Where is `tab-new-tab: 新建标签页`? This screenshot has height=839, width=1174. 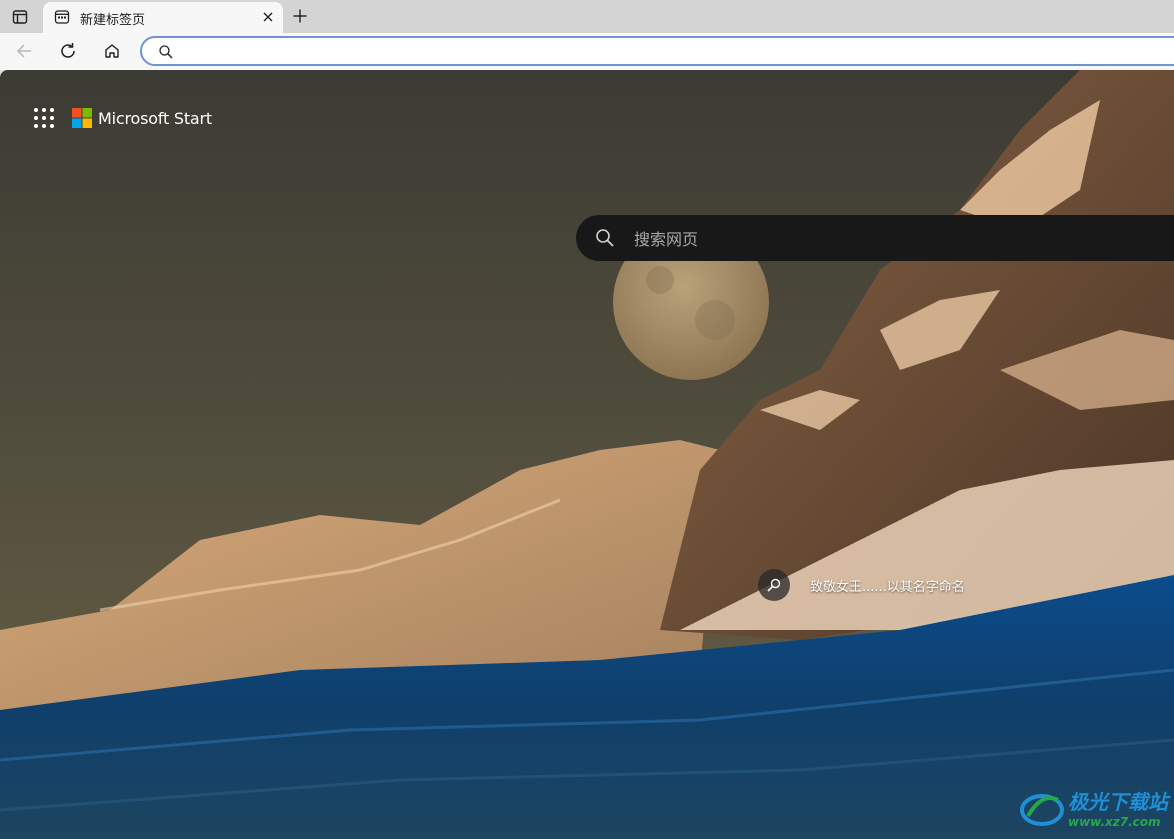
tab-new-tab: 新建标签页 is located at coordinates (163, 17).